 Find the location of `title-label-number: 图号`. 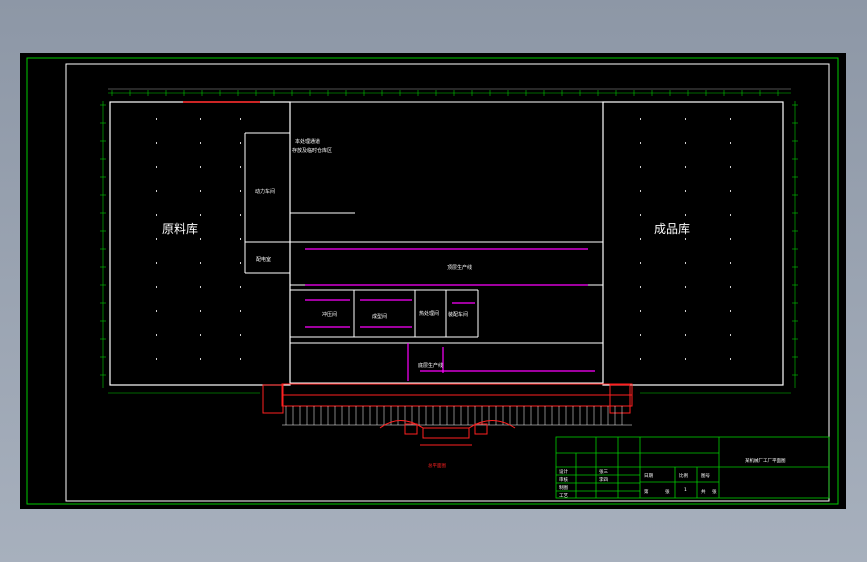

title-label-number: 图号 is located at coordinates (705, 476).